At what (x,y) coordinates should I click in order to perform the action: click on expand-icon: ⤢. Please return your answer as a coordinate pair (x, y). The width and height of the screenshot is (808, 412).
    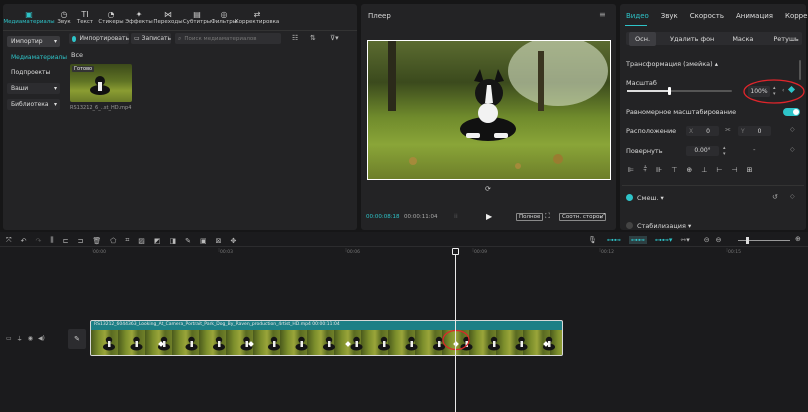
    Looking at the image, I should click on (603, 216).